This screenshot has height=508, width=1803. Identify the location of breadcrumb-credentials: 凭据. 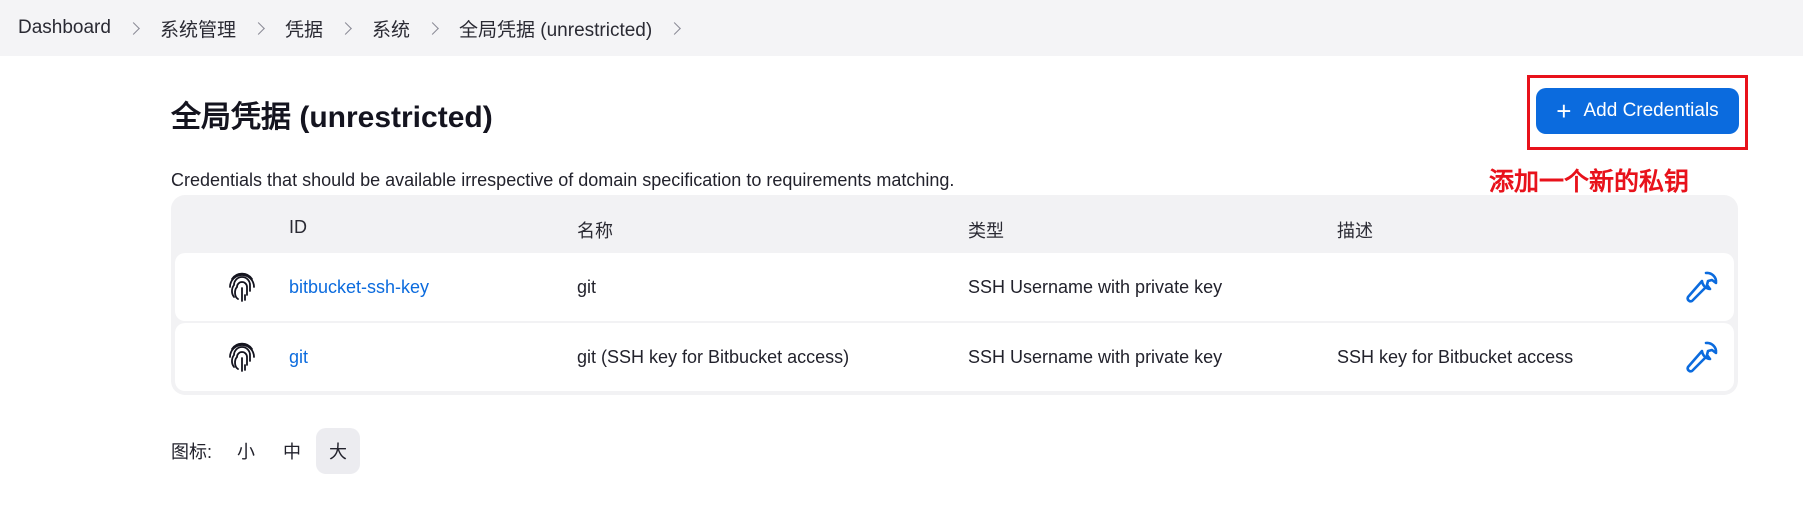
(304, 28).